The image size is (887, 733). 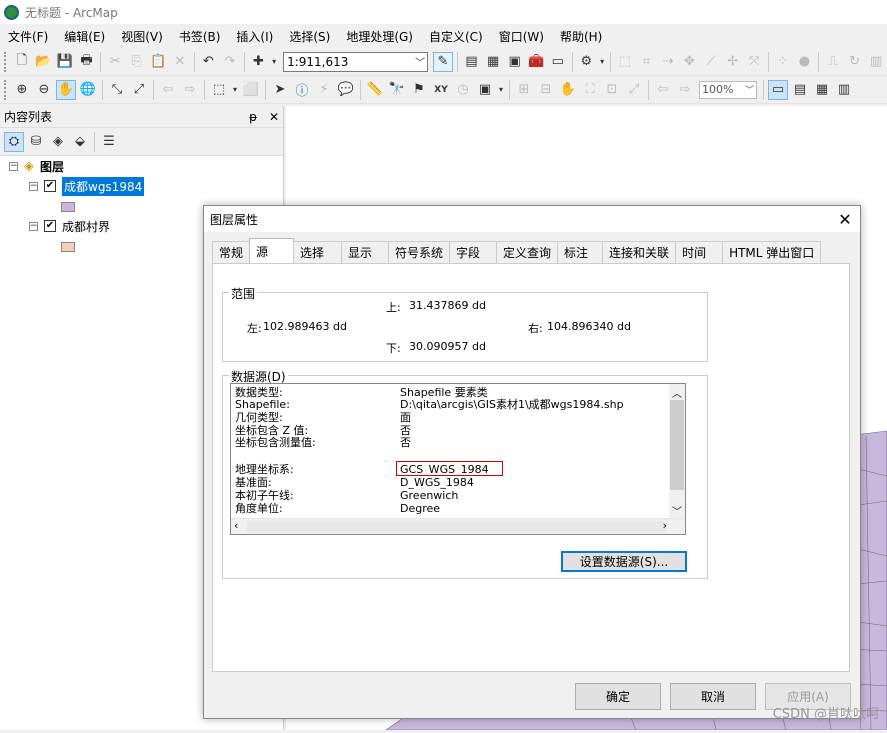 What do you see at coordinates (190, 90) in the screenshot?
I see `forward-extent-icon: ⇨` at bounding box center [190, 90].